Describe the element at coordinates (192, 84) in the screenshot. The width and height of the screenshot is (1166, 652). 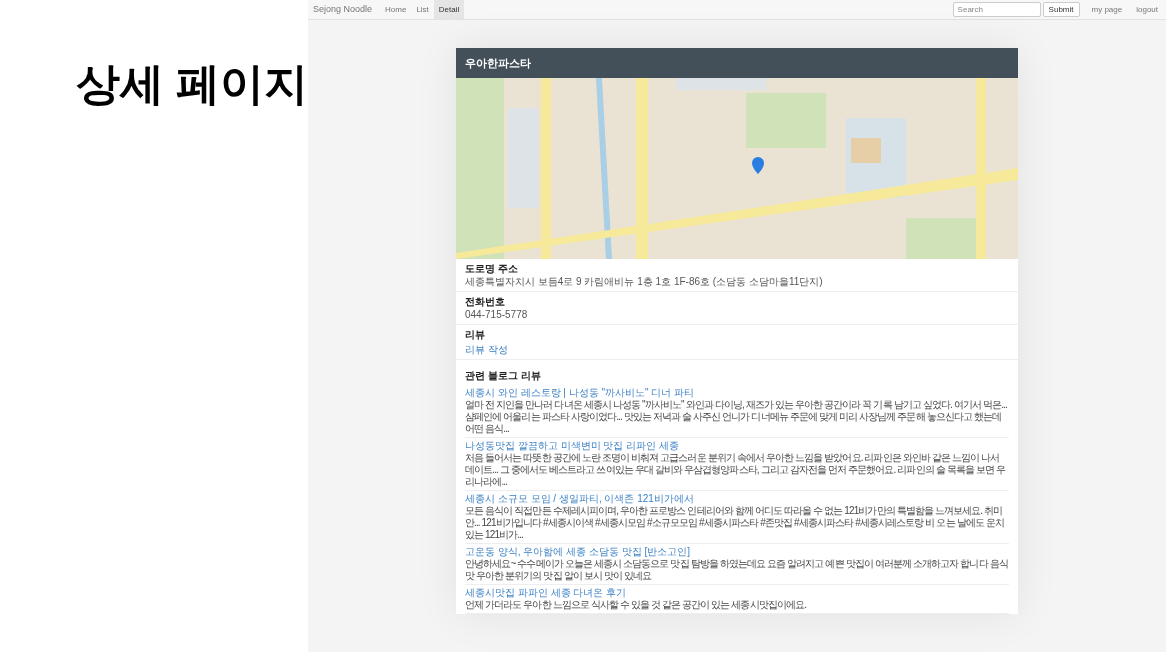
I see `slide-title: 상세 페이지` at that location.